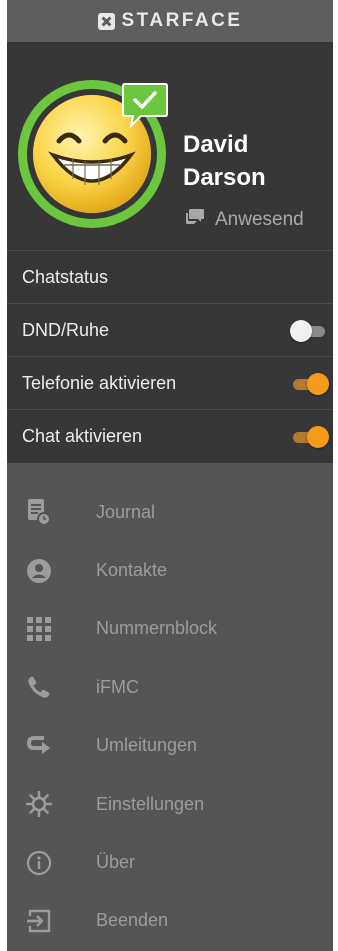 The width and height of the screenshot is (338, 951). What do you see at coordinates (182, 20) in the screenshot?
I see `brand-name: STARFACE` at bounding box center [182, 20].